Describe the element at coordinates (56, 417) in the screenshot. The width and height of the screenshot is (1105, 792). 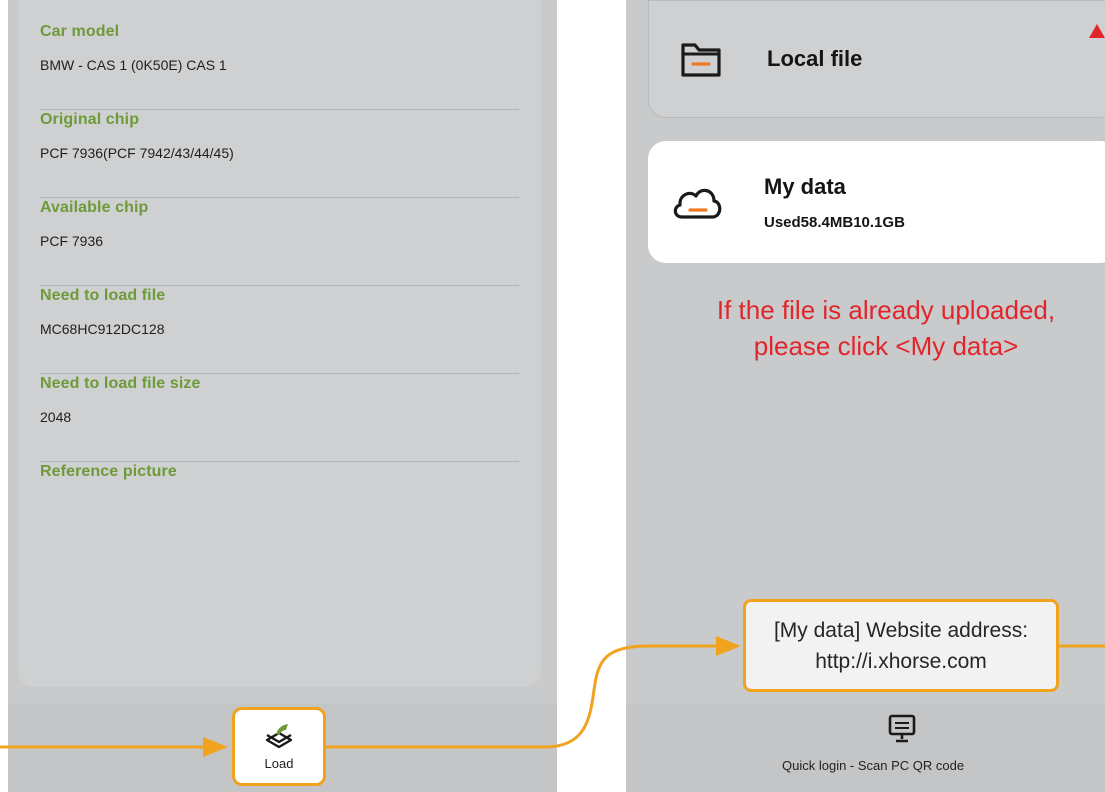
I see `field-value: 2048` at that location.